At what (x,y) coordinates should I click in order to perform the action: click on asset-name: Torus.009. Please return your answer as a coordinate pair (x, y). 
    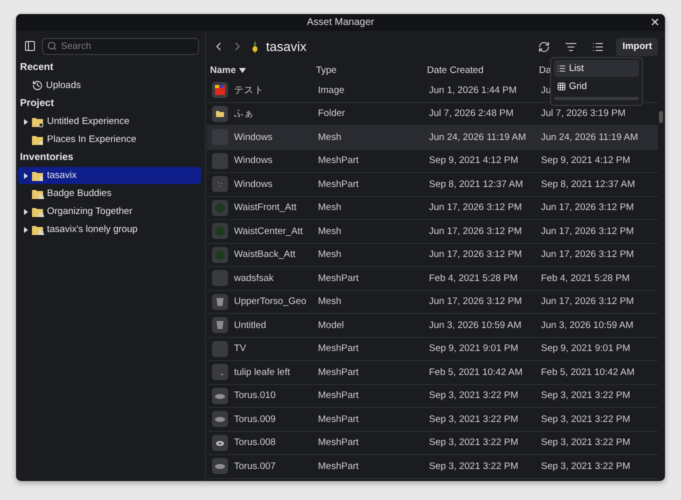
    Looking at the image, I should click on (255, 419).